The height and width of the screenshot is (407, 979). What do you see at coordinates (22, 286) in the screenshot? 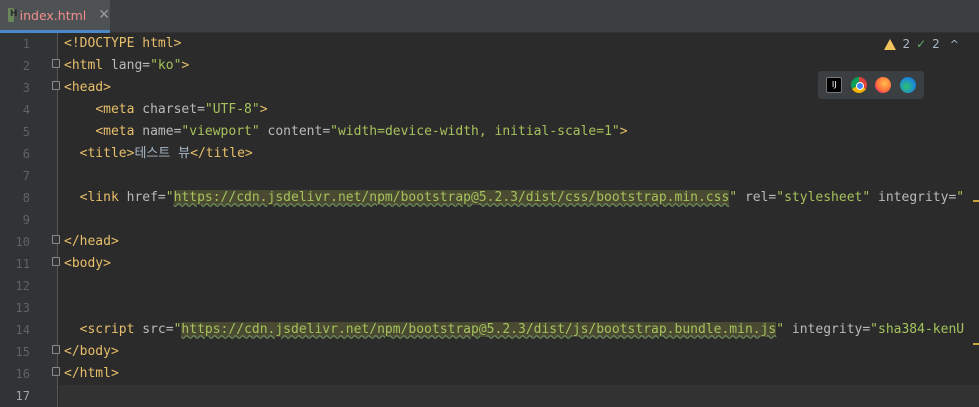
I see `line-number: 12` at bounding box center [22, 286].